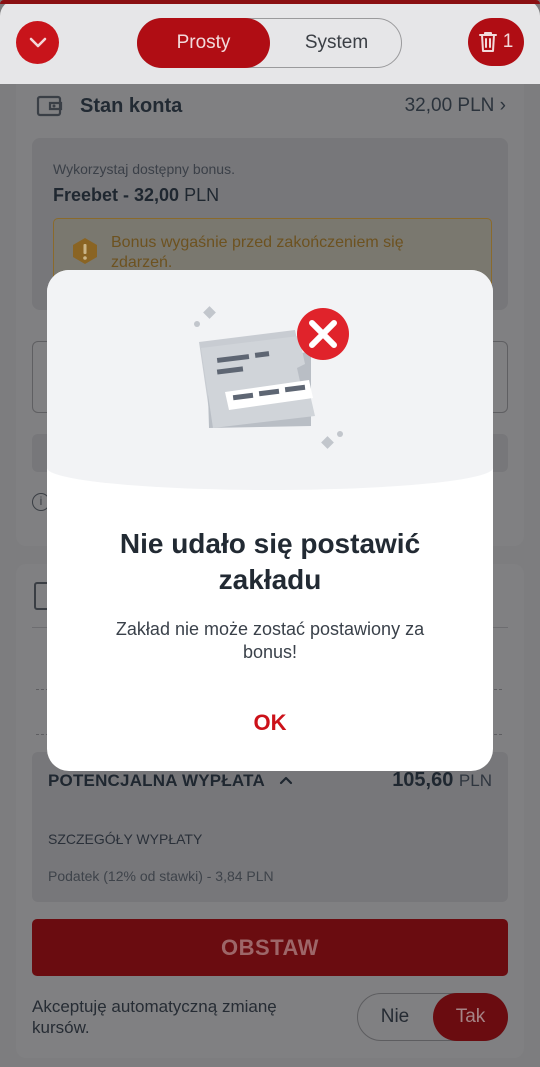 The height and width of the screenshot is (1067, 540). What do you see at coordinates (203, 43) in the screenshot?
I see `tab-prosty: Prosty` at bounding box center [203, 43].